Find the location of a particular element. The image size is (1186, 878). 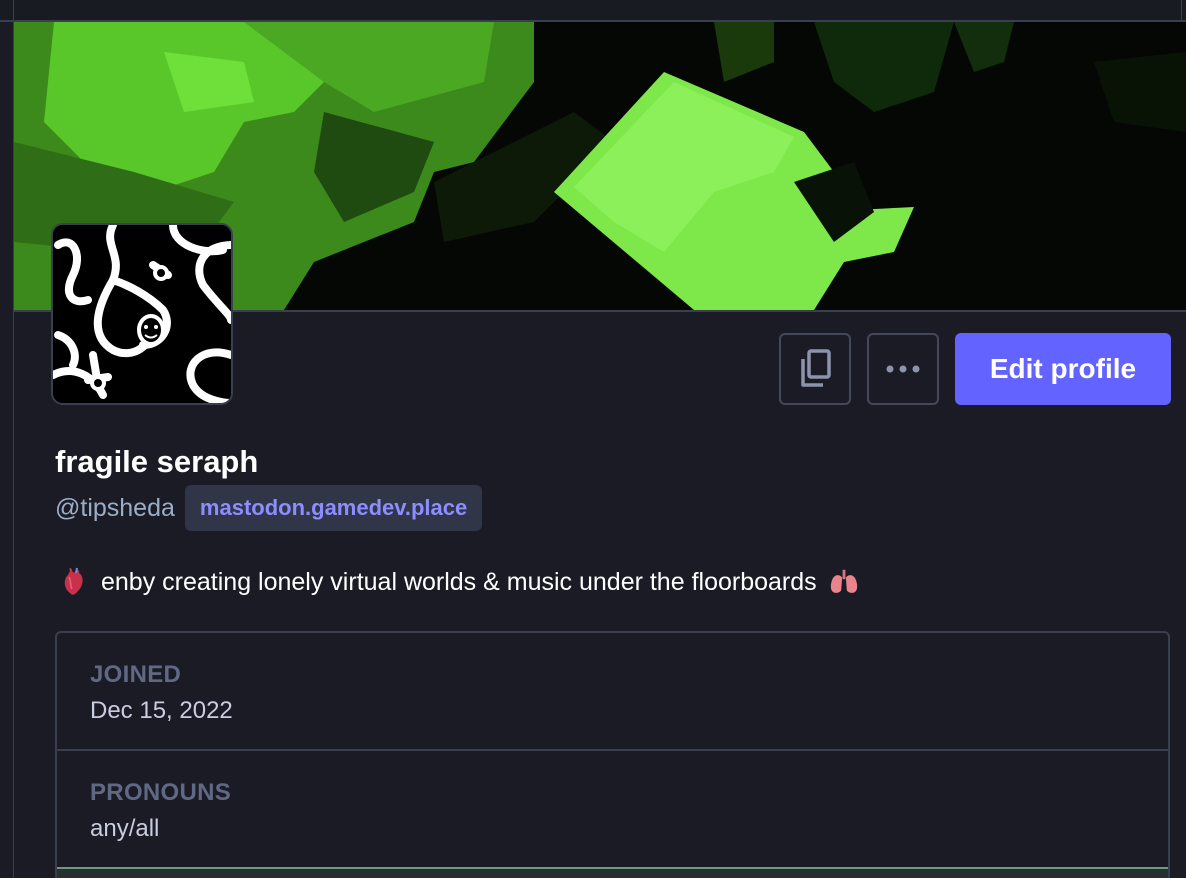

more-options-button is located at coordinates (903, 369).